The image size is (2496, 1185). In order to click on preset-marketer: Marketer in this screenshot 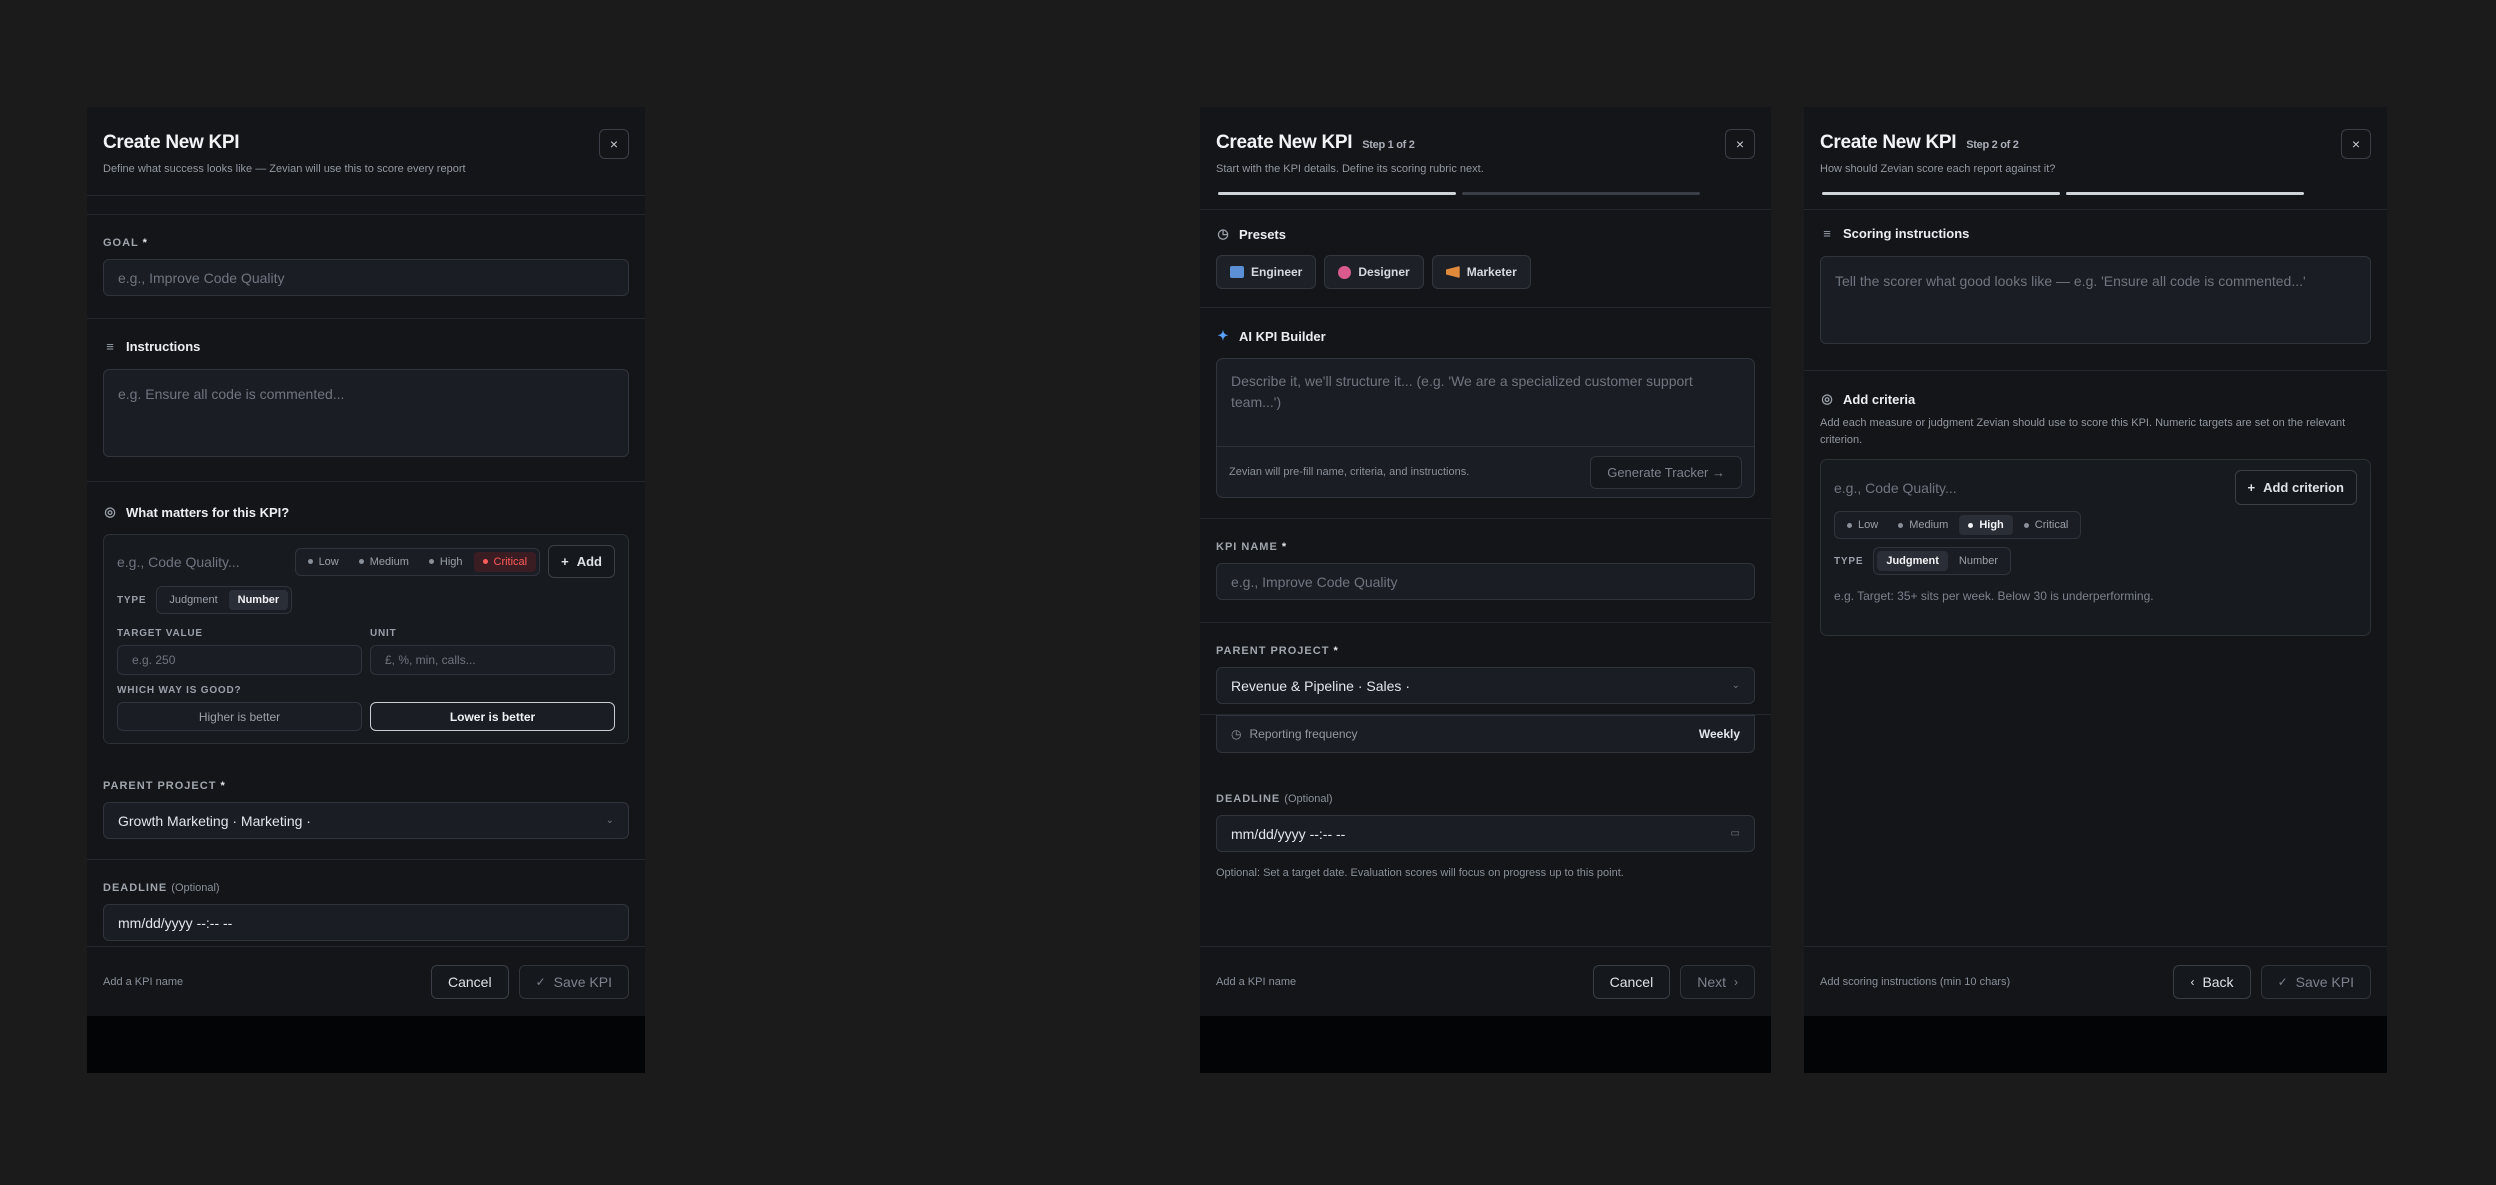, I will do `click(1481, 272)`.